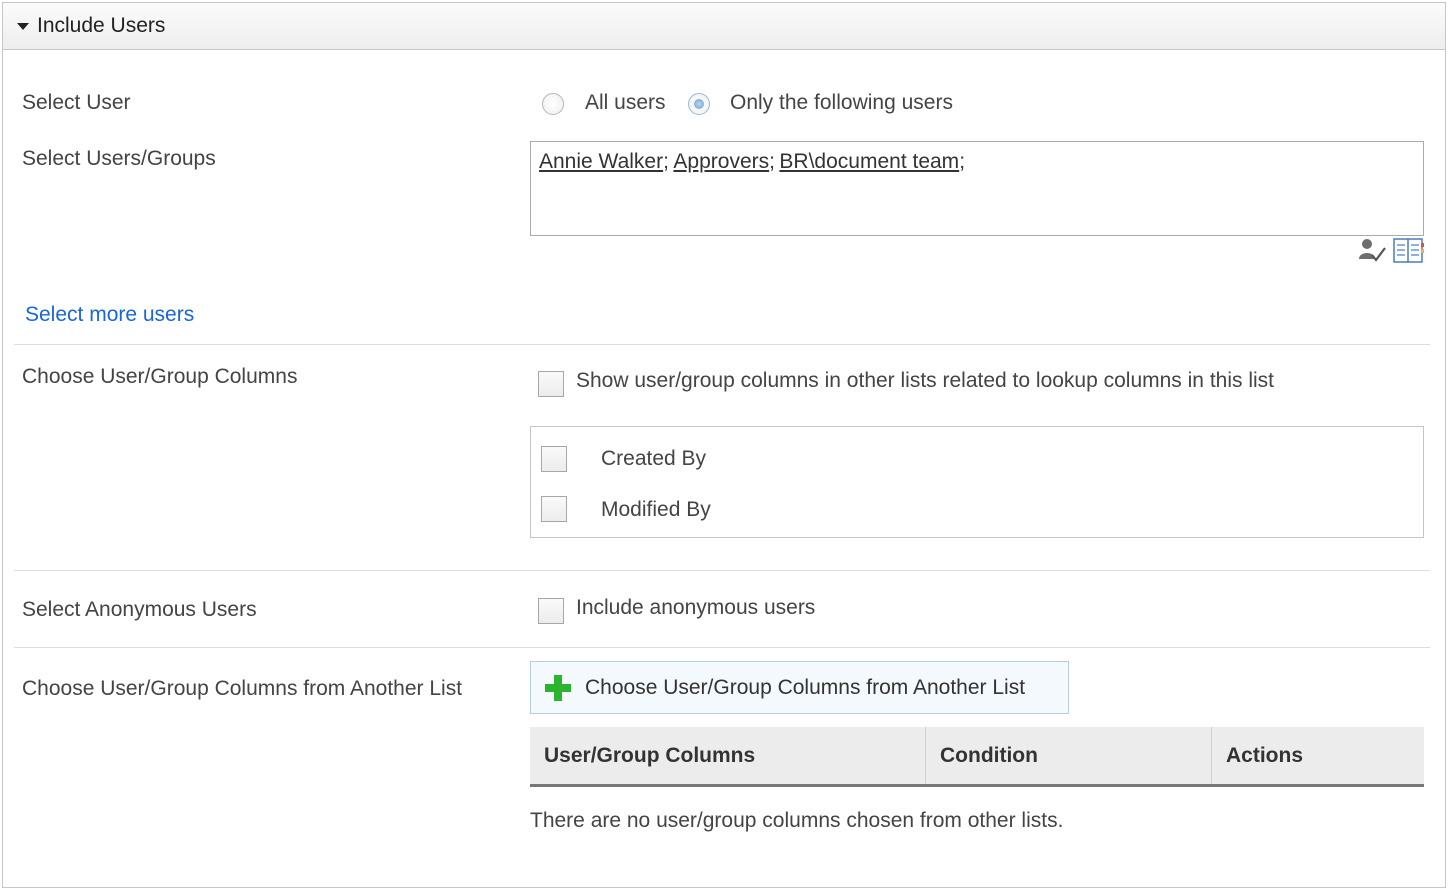 This screenshot has width=1450, height=891. What do you see at coordinates (601, 161) in the screenshot?
I see `resolved-user-entry: Annie Walker` at bounding box center [601, 161].